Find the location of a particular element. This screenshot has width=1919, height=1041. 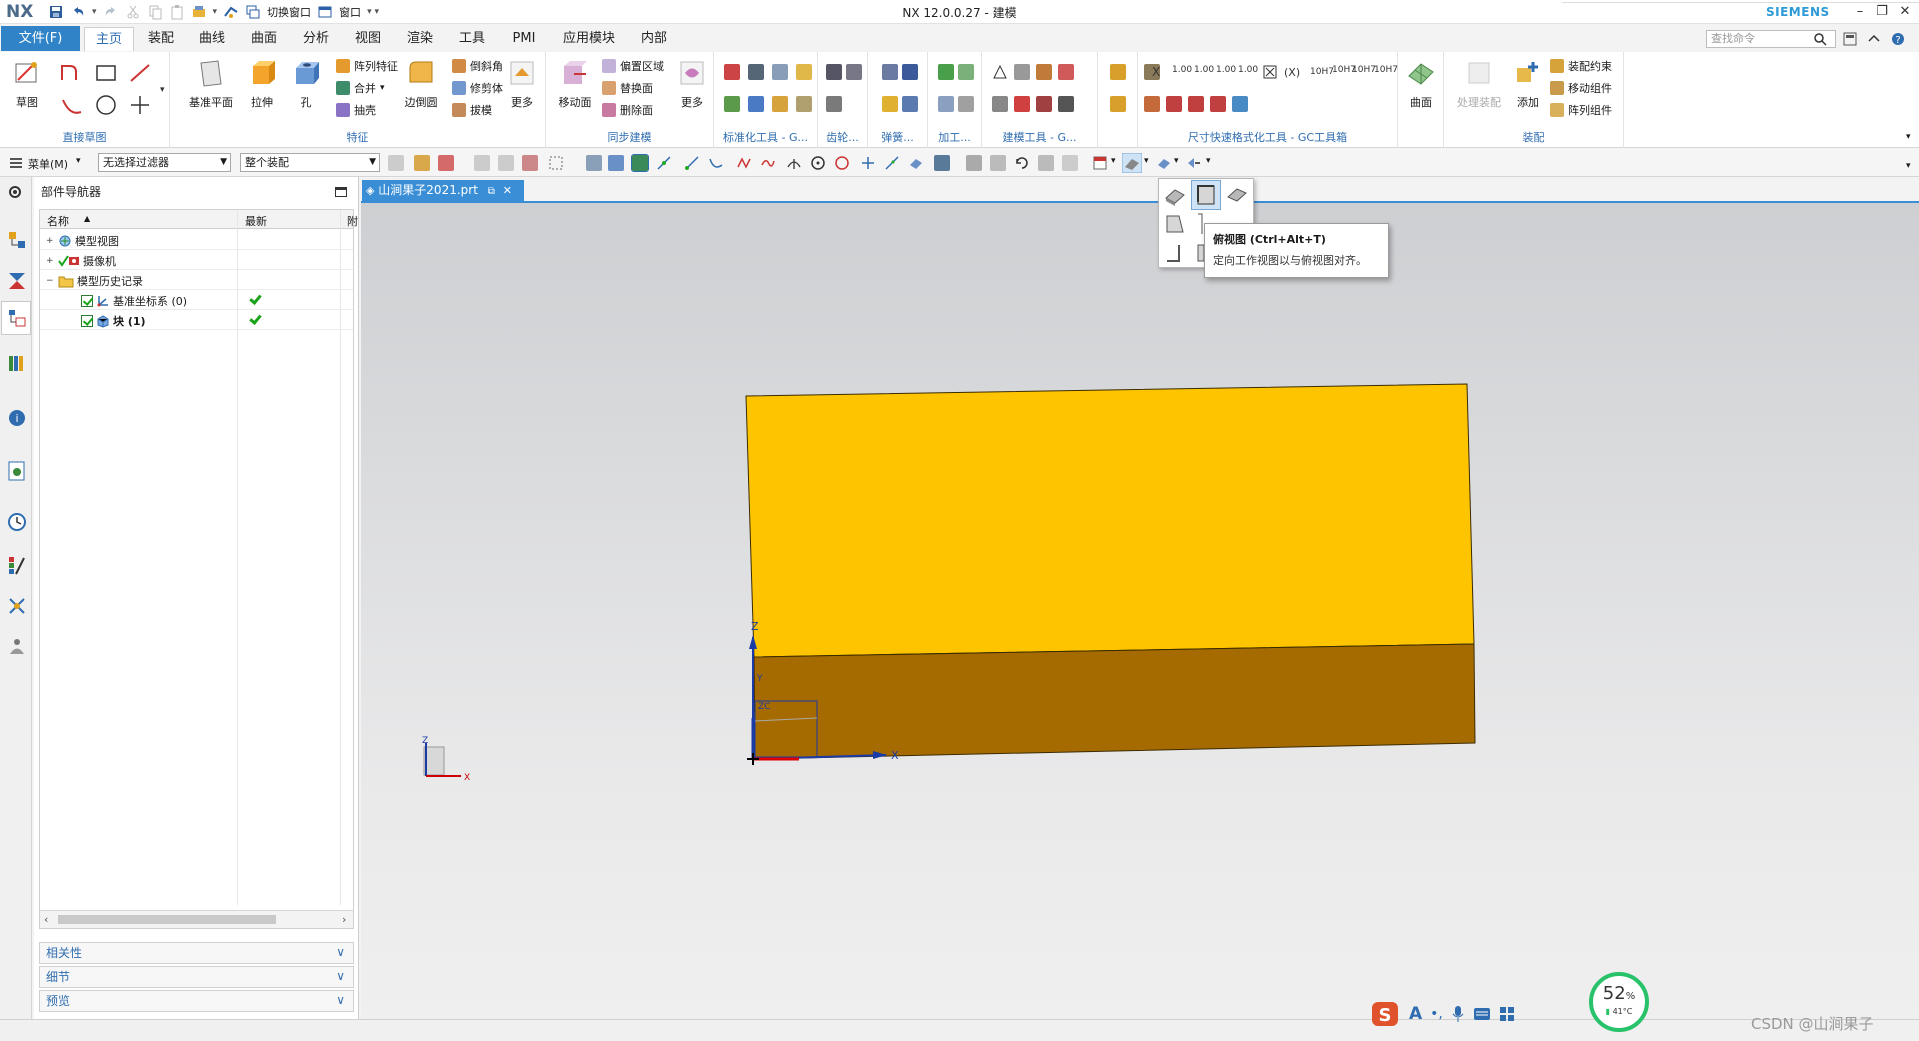

standard-tool-4-icon is located at coordinates (804, 72).